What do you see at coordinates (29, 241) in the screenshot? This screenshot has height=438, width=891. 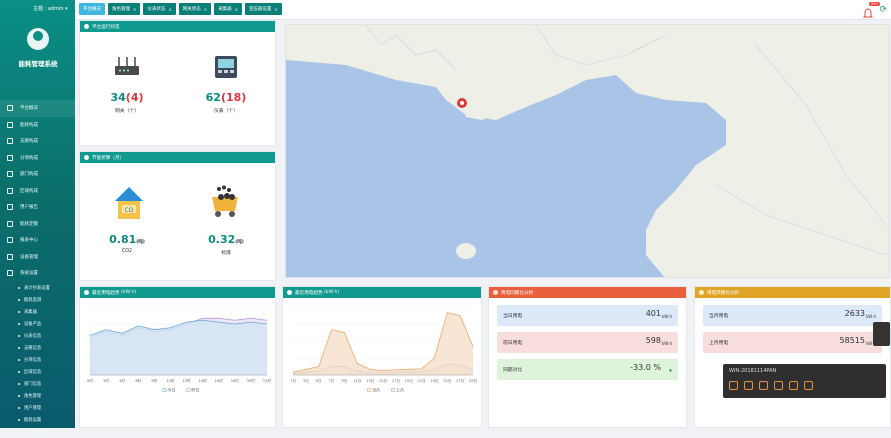 I see `sidebar-item-label: 报表中心` at bounding box center [29, 241].